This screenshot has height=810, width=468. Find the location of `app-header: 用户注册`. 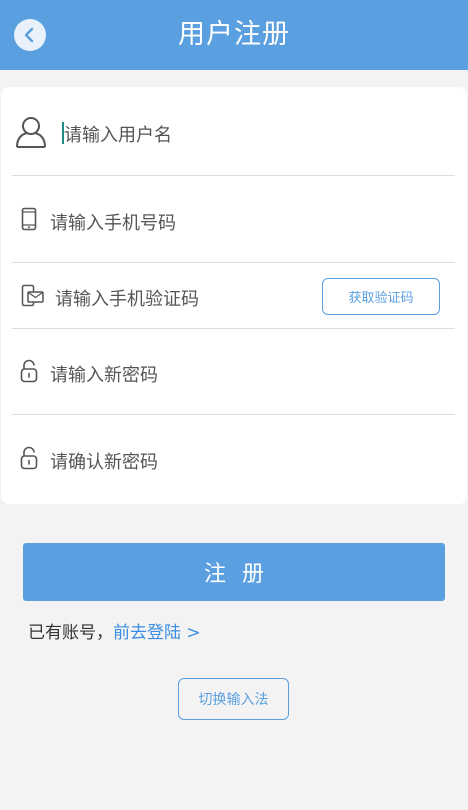

app-header: 用户注册 is located at coordinates (234, 35).